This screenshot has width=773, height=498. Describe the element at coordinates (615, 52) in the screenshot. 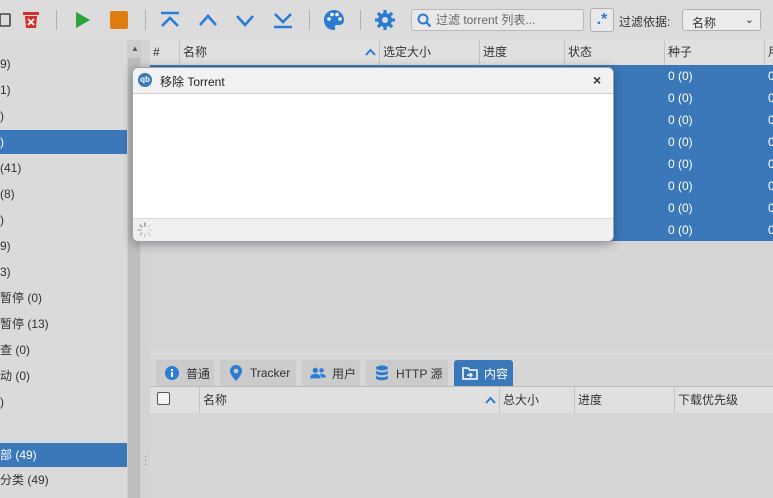

I see `column-header-status: 状态` at that location.